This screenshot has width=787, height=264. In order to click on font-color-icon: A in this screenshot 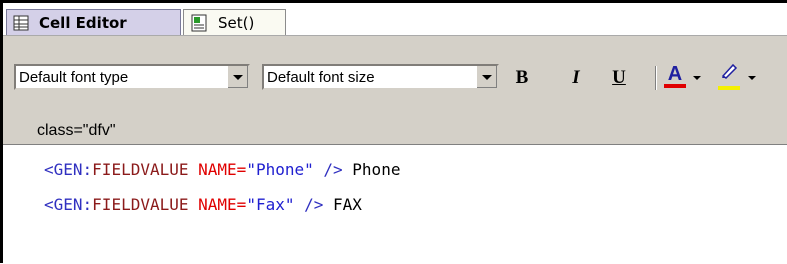, I will do `click(675, 74)`.